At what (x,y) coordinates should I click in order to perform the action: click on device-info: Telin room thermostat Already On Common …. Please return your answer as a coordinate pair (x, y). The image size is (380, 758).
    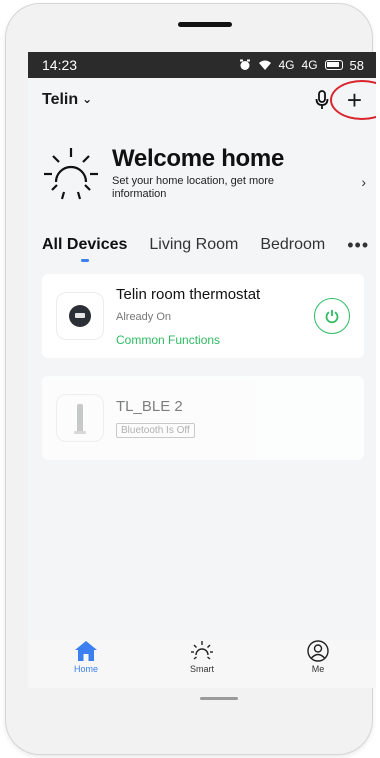
    Looking at the image, I should click on (215, 316).